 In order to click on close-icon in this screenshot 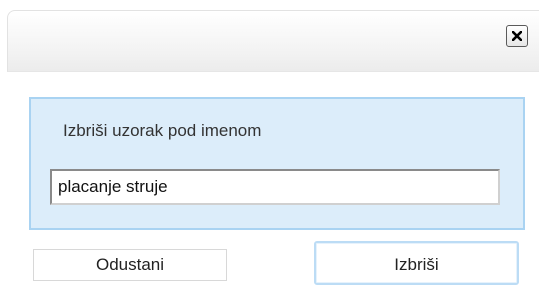, I will do `click(517, 36)`.